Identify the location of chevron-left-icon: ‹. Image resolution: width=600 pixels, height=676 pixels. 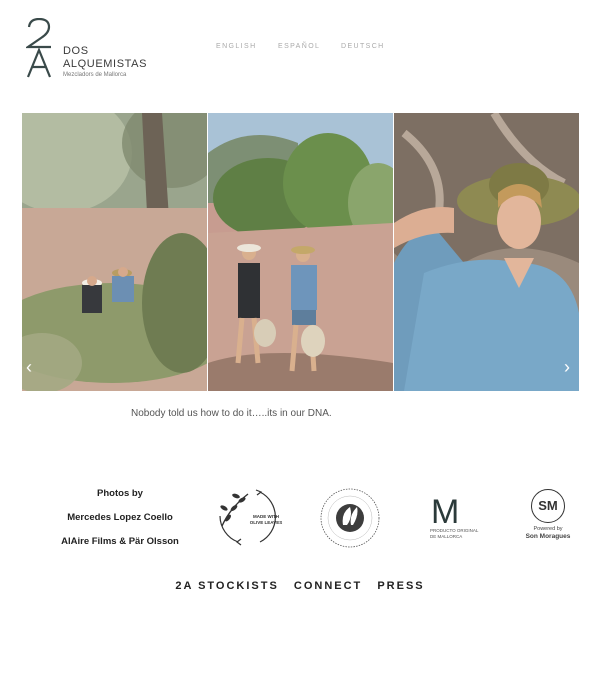
(29, 367).